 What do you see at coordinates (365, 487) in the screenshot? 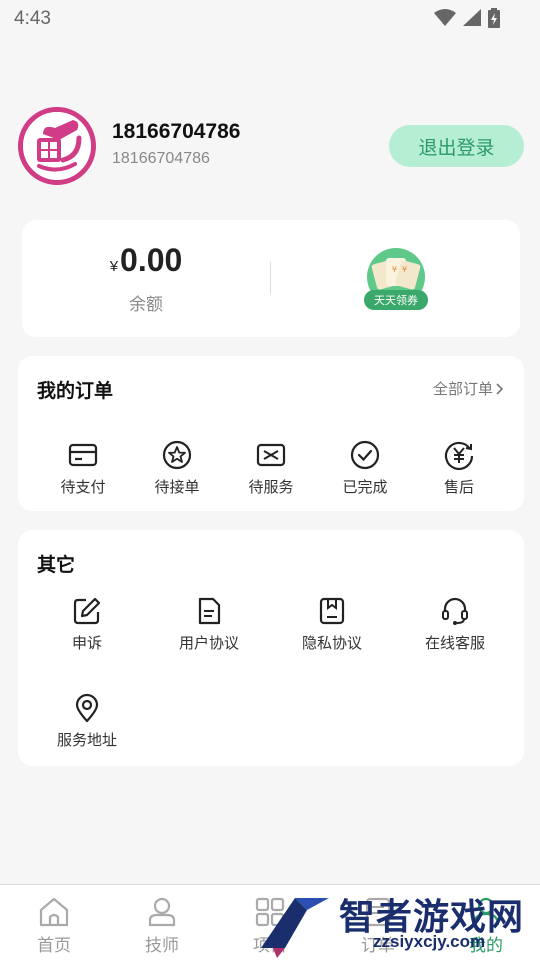
I see `order-label: 已完成` at bounding box center [365, 487].